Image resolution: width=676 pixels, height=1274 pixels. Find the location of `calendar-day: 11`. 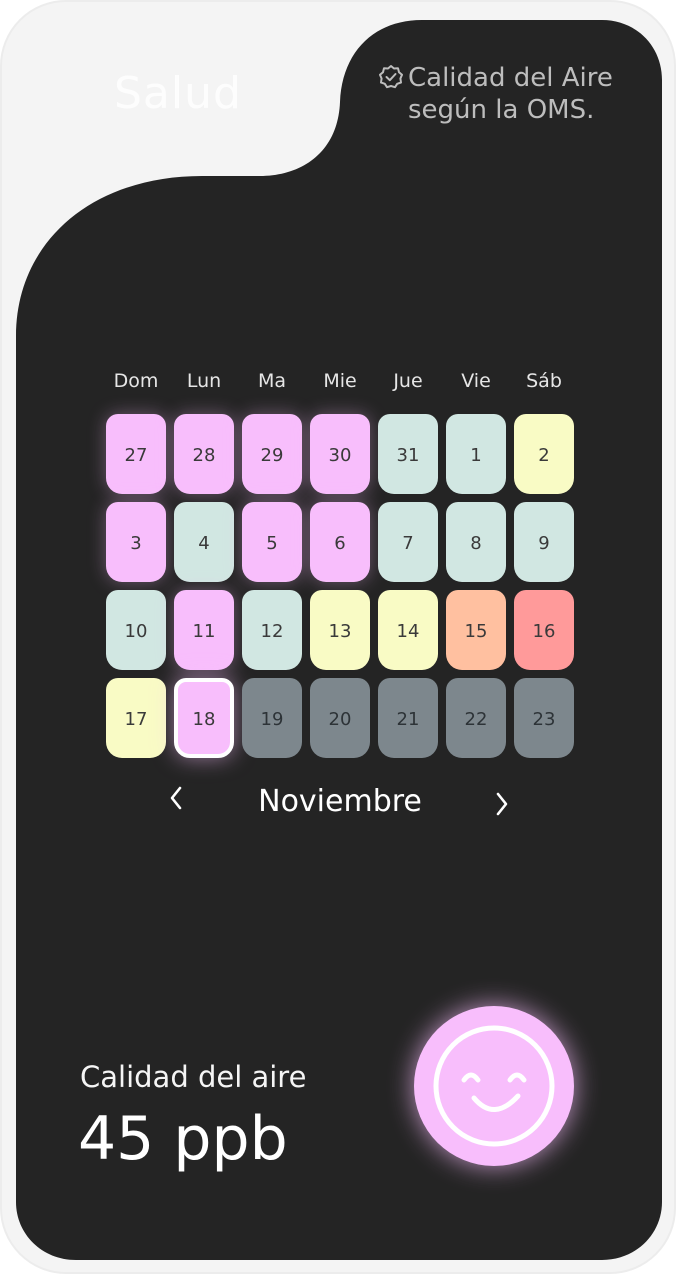

calendar-day: 11 is located at coordinates (204, 630).